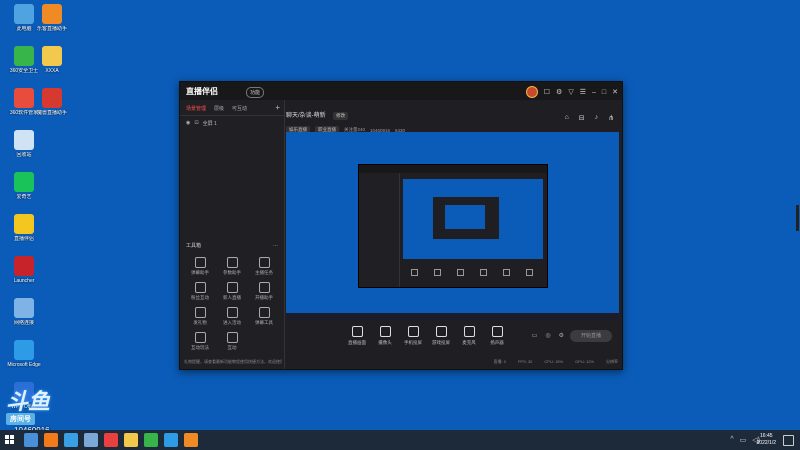 The width and height of the screenshot is (800, 450). I want to click on control-item: 直播画面, so click(357, 336).